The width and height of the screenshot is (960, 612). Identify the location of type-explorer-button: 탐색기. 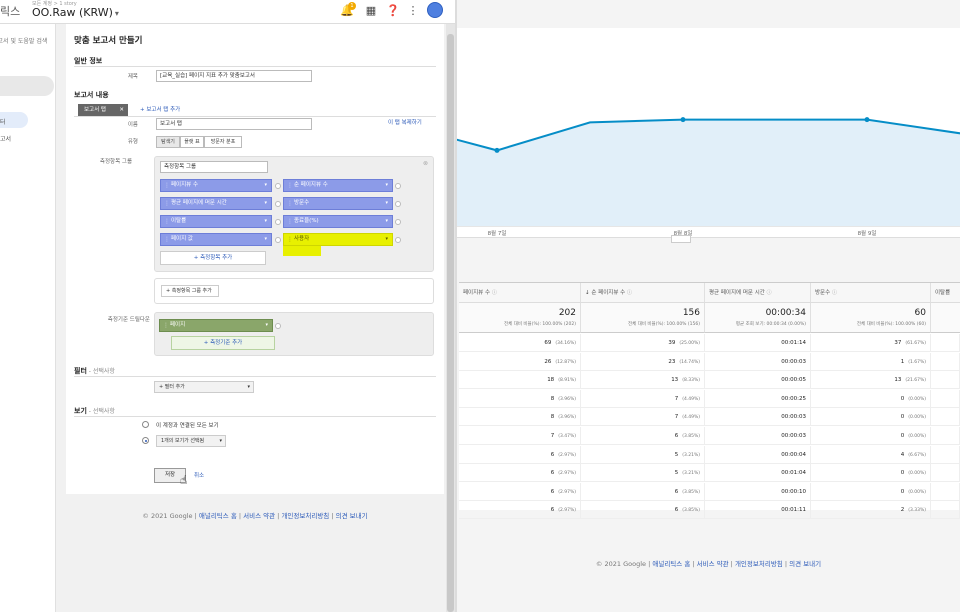
(168, 142).